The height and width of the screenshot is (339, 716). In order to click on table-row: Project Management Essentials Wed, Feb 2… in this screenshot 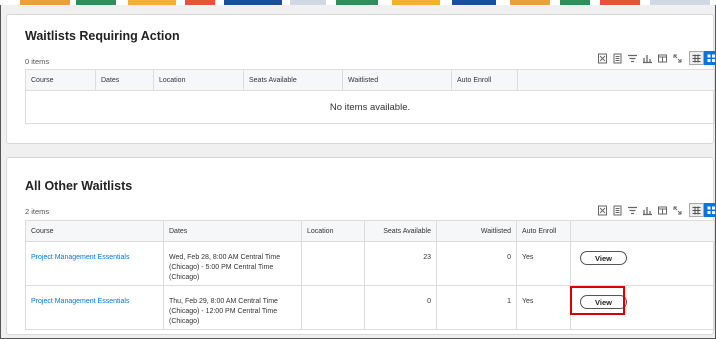, I will do `click(370, 263)`.